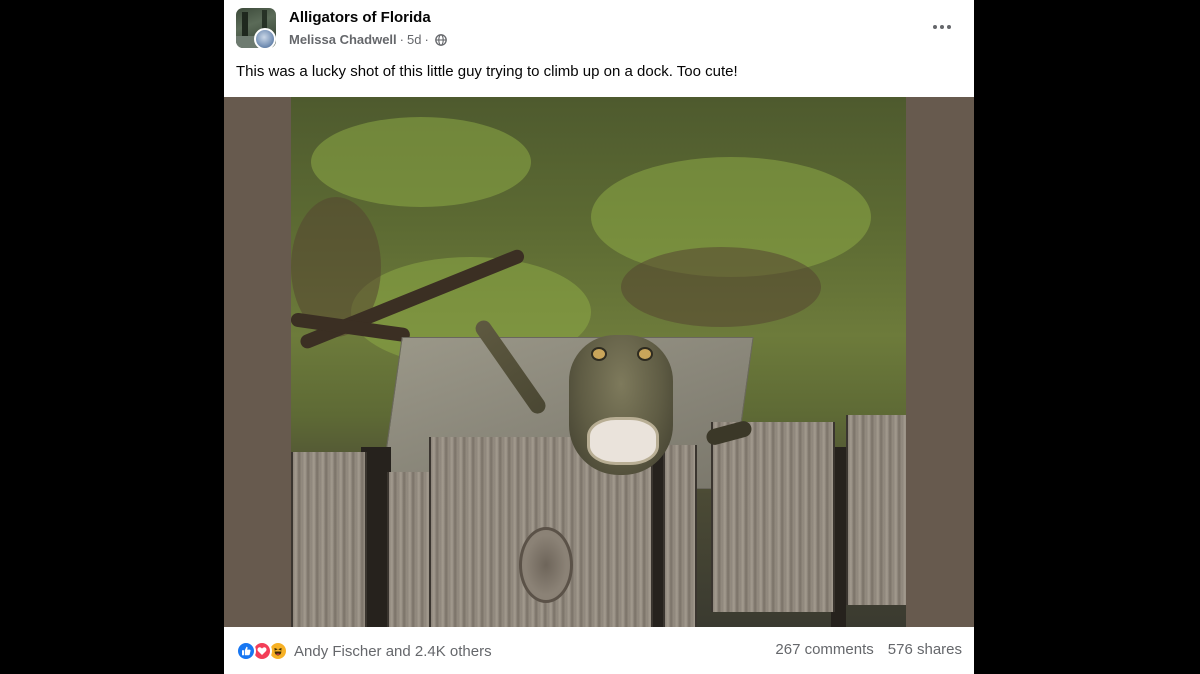 Image resolution: width=1200 pixels, height=674 pixels. I want to click on author-avatar, so click(265, 39).